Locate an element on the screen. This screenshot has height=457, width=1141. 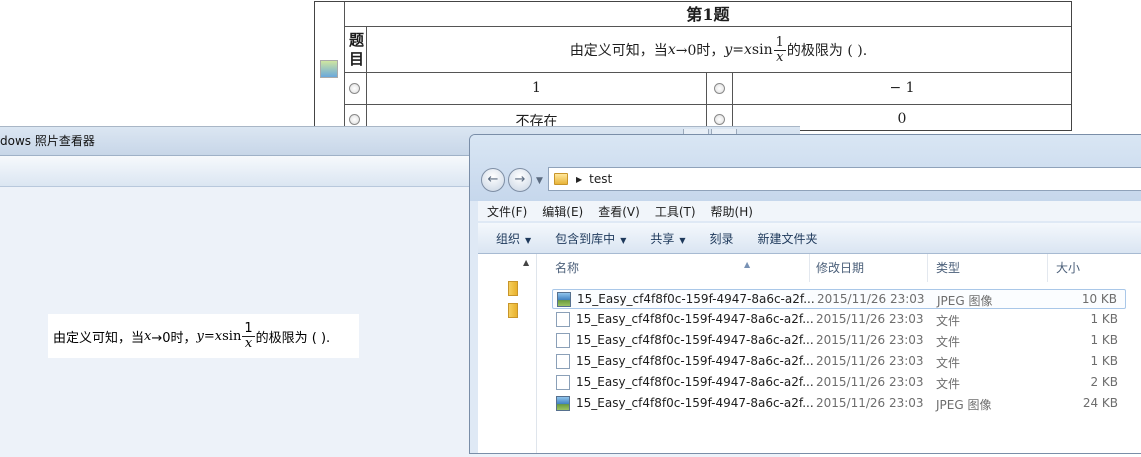
share-label: 共享 is located at coordinates (662, 238).